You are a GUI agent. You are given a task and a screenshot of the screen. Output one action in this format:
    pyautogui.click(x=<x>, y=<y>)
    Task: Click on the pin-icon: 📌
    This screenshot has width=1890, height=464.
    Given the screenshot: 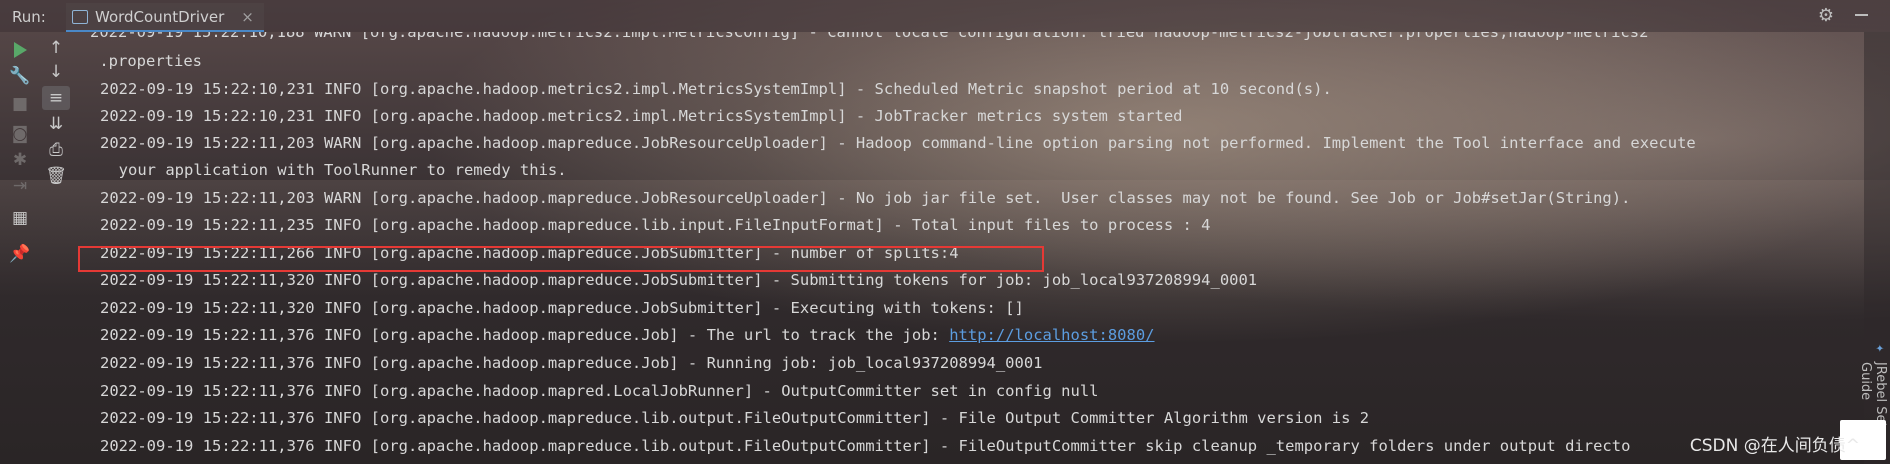 What is the action you would take?
    pyautogui.click(x=20, y=254)
    